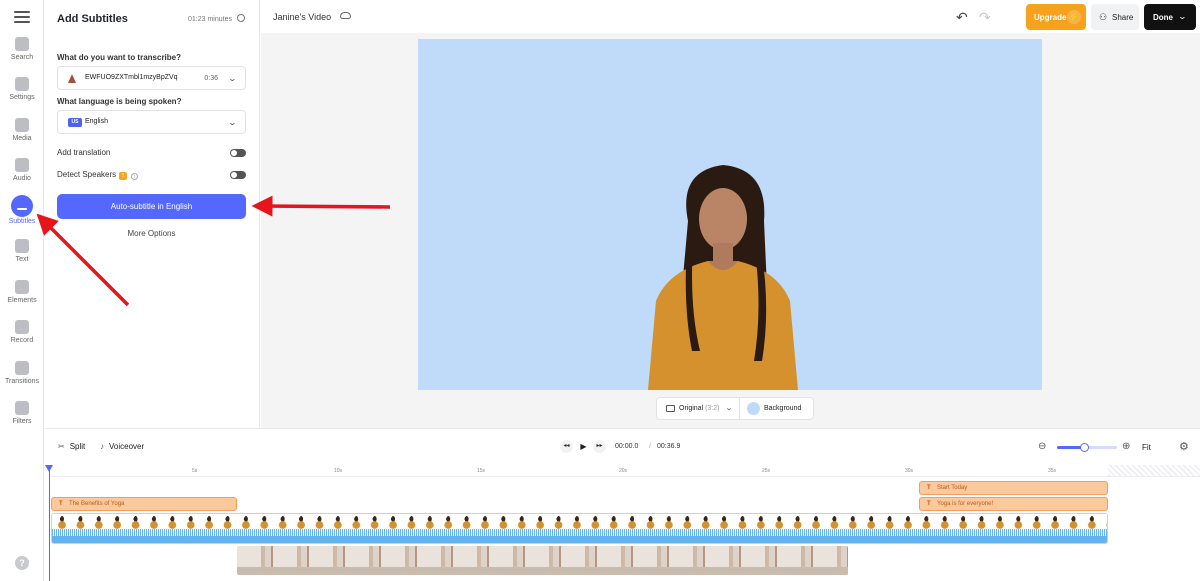 This screenshot has height=581, width=1200. Describe the element at coordinates (1013, 488) in the screenshot. I see `text-clip: T Start Today` at that location.